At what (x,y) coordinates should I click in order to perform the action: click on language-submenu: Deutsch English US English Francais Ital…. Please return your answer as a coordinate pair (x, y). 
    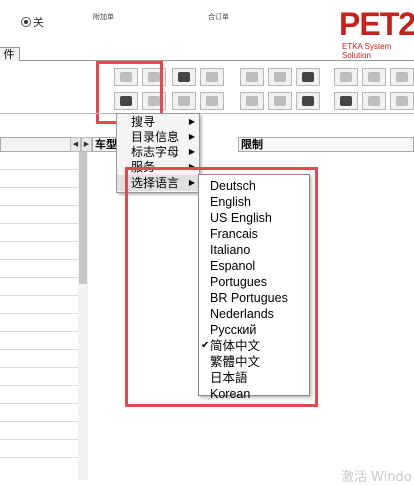
    Looking at the image, I should click on (254, 287).